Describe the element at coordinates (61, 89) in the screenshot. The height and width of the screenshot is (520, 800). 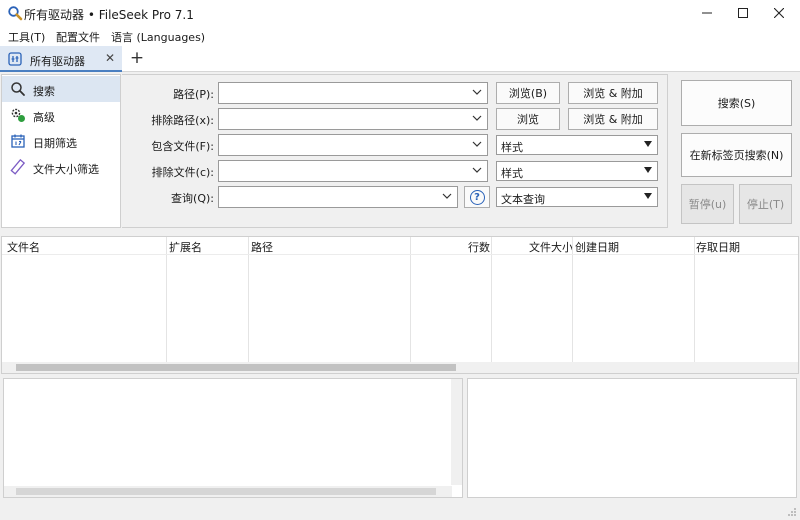
I see `sidebar-item-search: 搜索` at that location.